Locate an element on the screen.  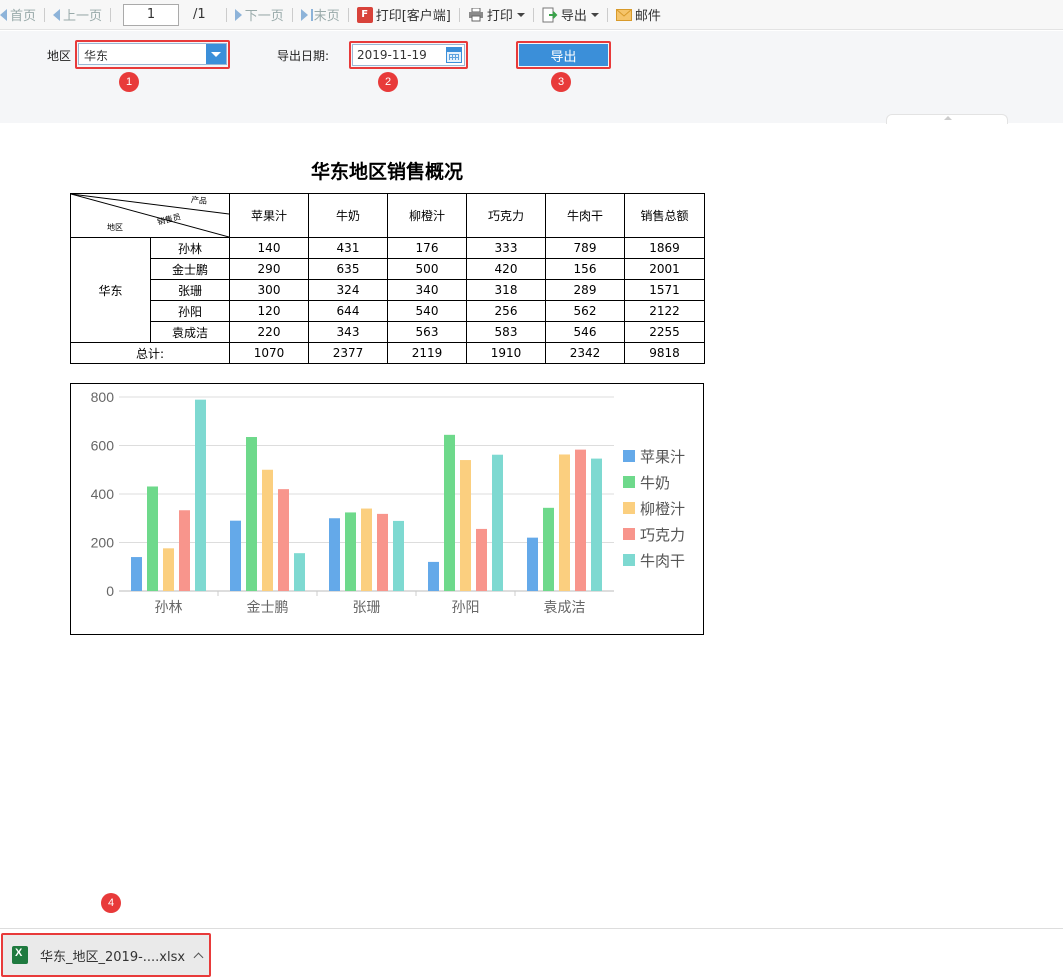
value-cell: 156 is located at coordinates (585, 269).